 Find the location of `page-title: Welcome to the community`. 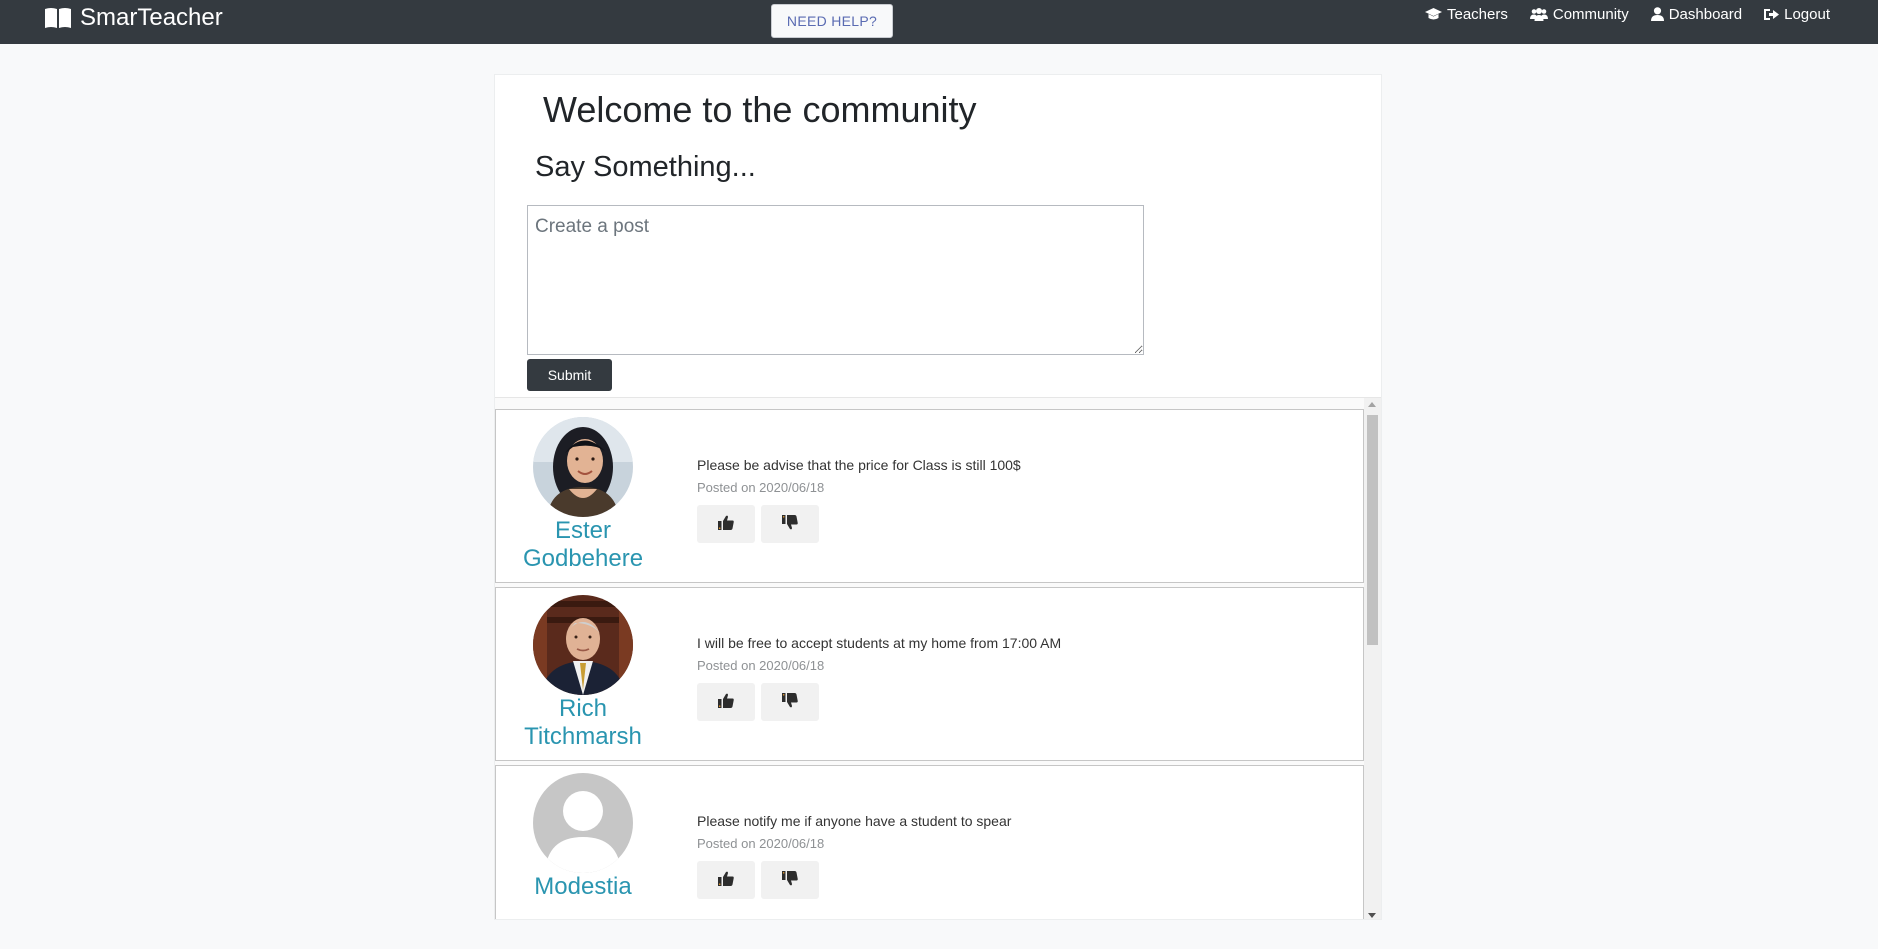

page-title: Welcome to the community is located at coordinates (760, 109).